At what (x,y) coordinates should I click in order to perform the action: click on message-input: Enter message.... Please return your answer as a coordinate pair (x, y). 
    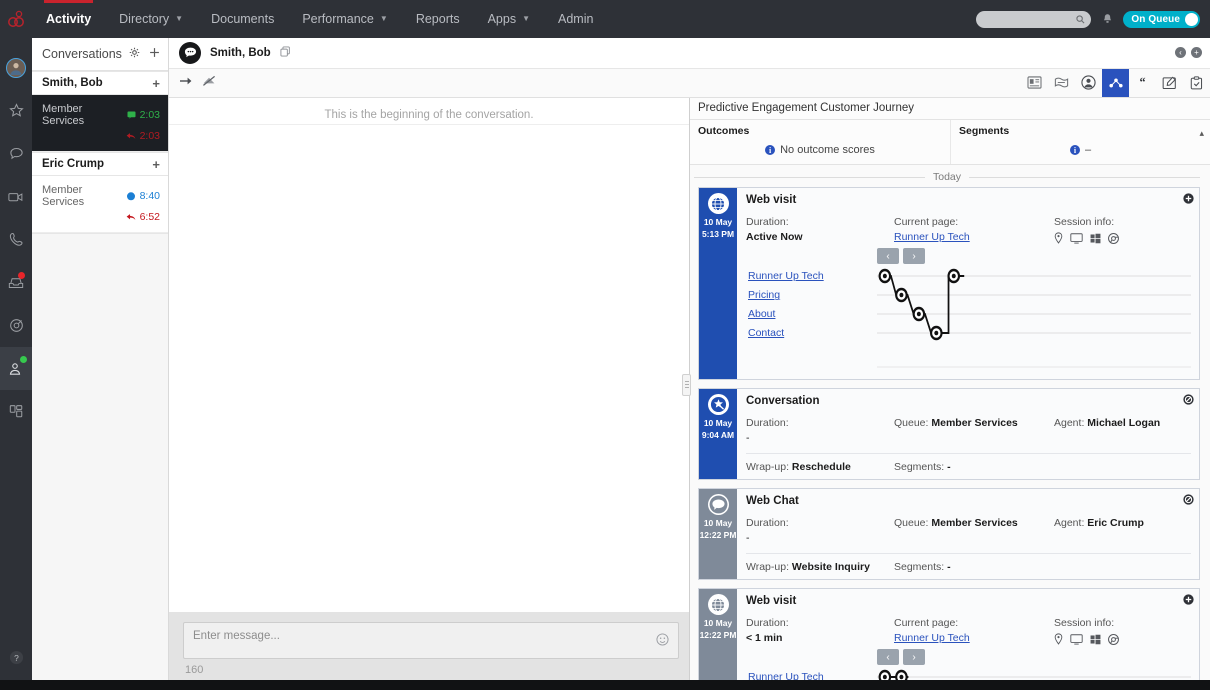
    Looking at the image, I should click on (431, 640).